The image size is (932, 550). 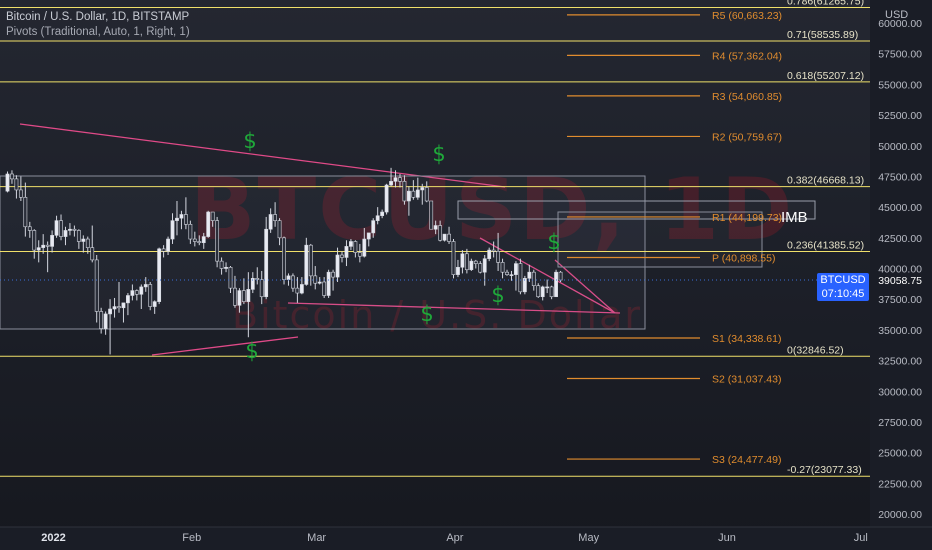 I want to click on time-tick-label: Jun, so click(x=727, y=538).